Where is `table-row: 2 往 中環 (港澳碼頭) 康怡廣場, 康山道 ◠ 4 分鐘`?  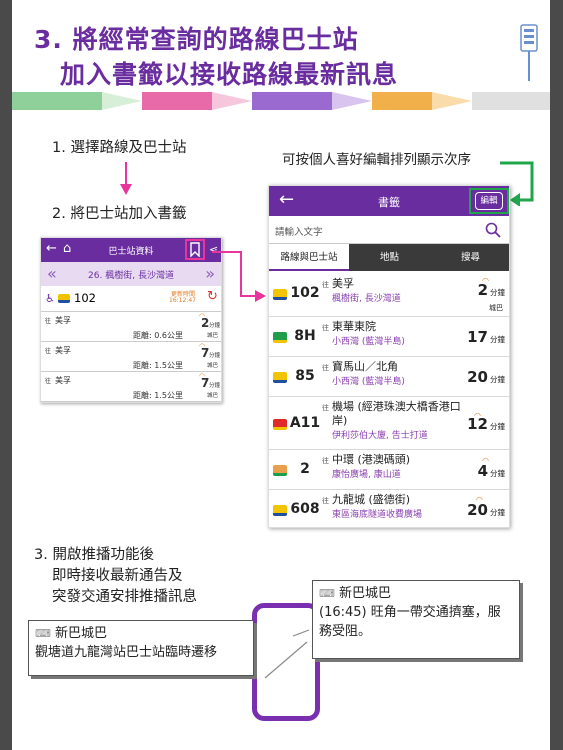
table-row: 2 往 中環 (港澳碼頭) 康怡廣場, 康山道 ◠ 4 分鐘 is located at coordinates (389, 470).